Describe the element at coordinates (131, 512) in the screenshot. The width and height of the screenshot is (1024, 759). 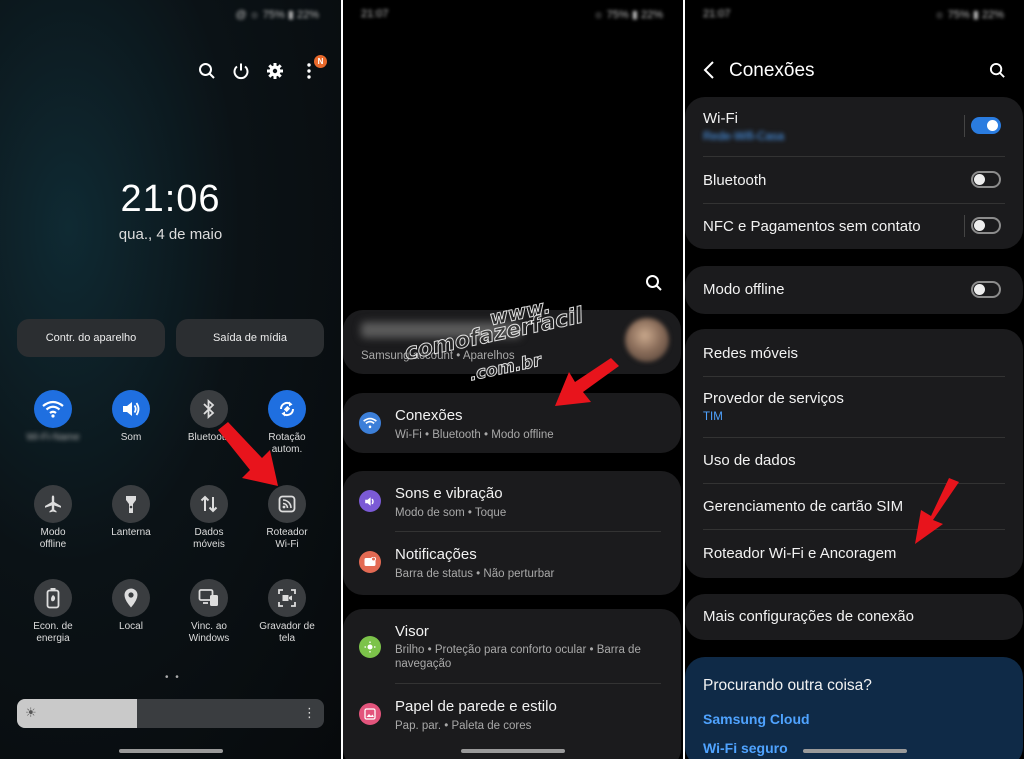
I see `tile-flashlight: Lanterna` at that location.